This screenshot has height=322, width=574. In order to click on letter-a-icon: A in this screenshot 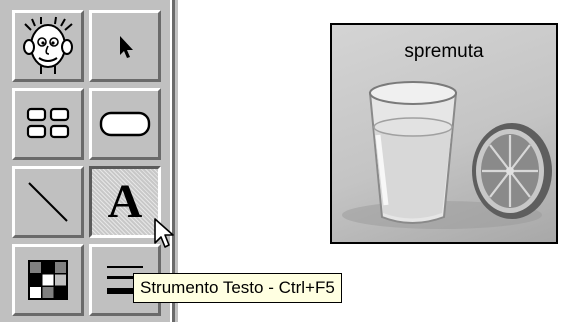, I will do `click(125, 201)`.